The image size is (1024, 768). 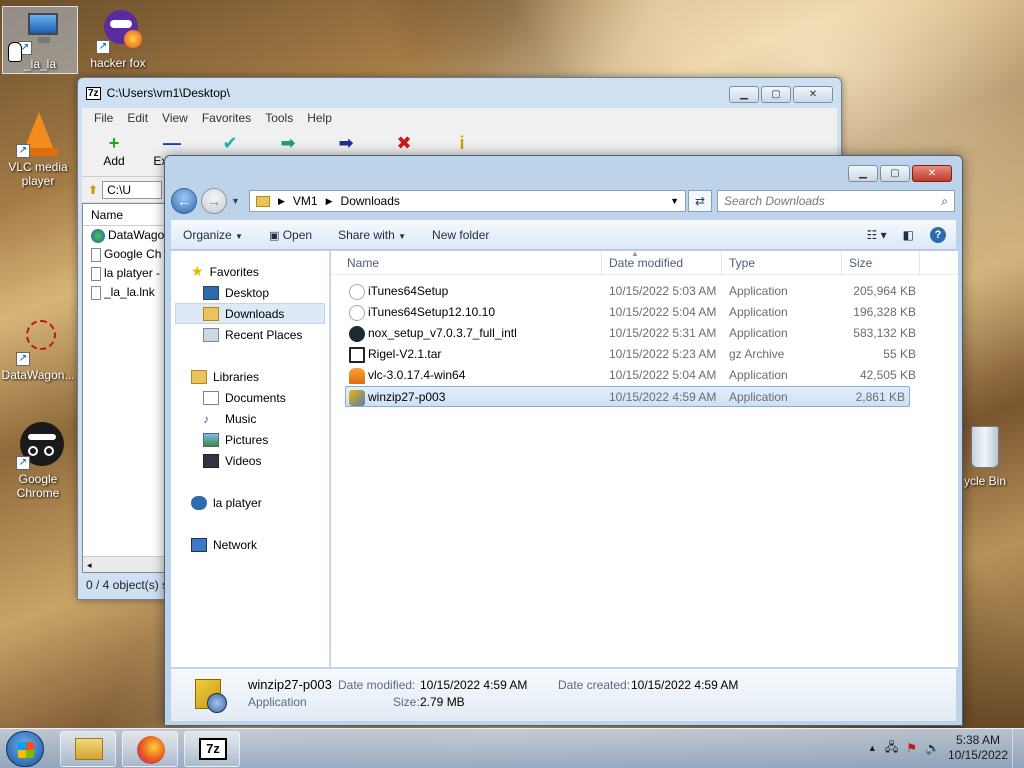 I want to click on nav-favorites: ★ Favorites, so click(x=250, y=271).